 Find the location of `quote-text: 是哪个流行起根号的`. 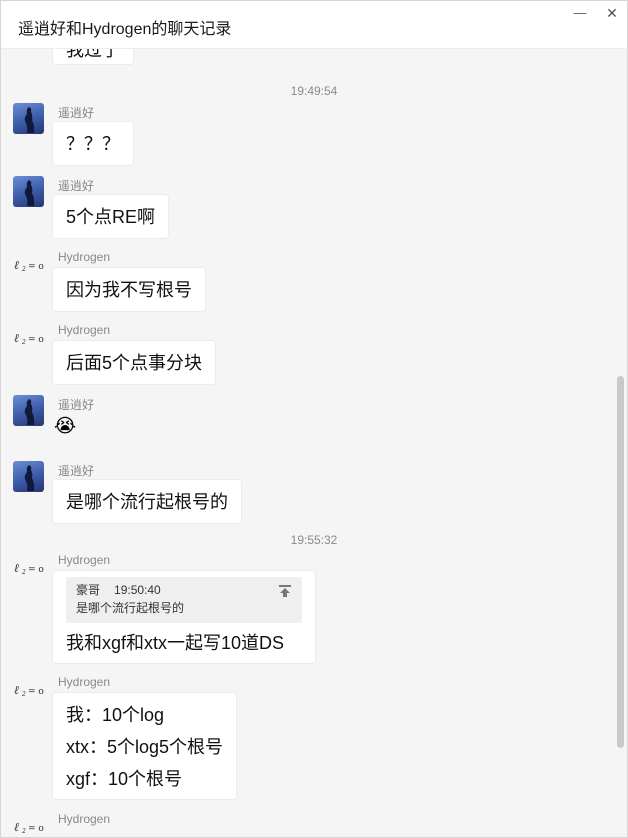

quote-text: 是哪个流行起根号的 is located at coordinates (130, 608).